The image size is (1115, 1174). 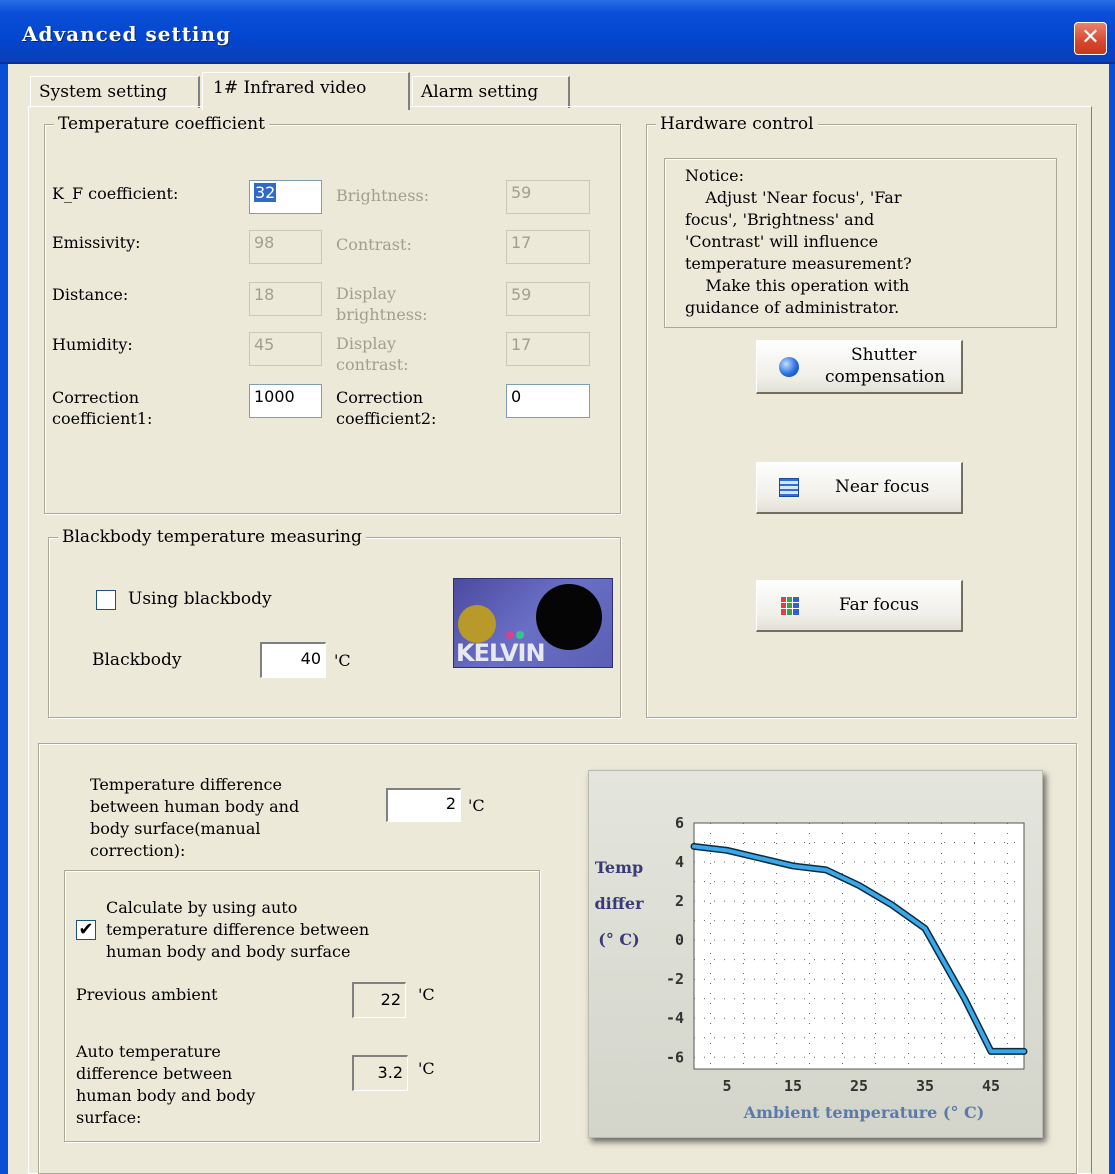 What do you see at coordinates (175, 828) in the screenshot?
I see `manual-correction-line: body surface(manual` at bounding box center [175, 828].